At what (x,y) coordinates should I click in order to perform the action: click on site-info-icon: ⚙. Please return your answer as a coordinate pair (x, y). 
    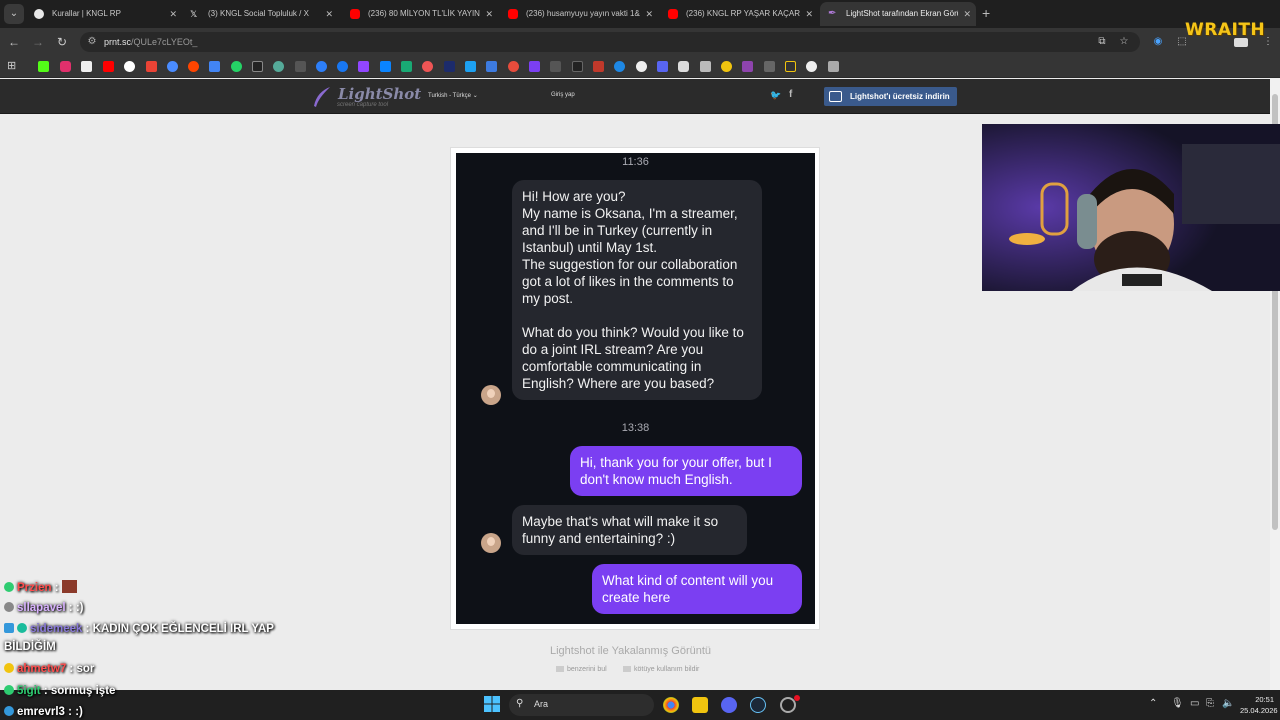
    Looking at the image, I should click on (92, 42).